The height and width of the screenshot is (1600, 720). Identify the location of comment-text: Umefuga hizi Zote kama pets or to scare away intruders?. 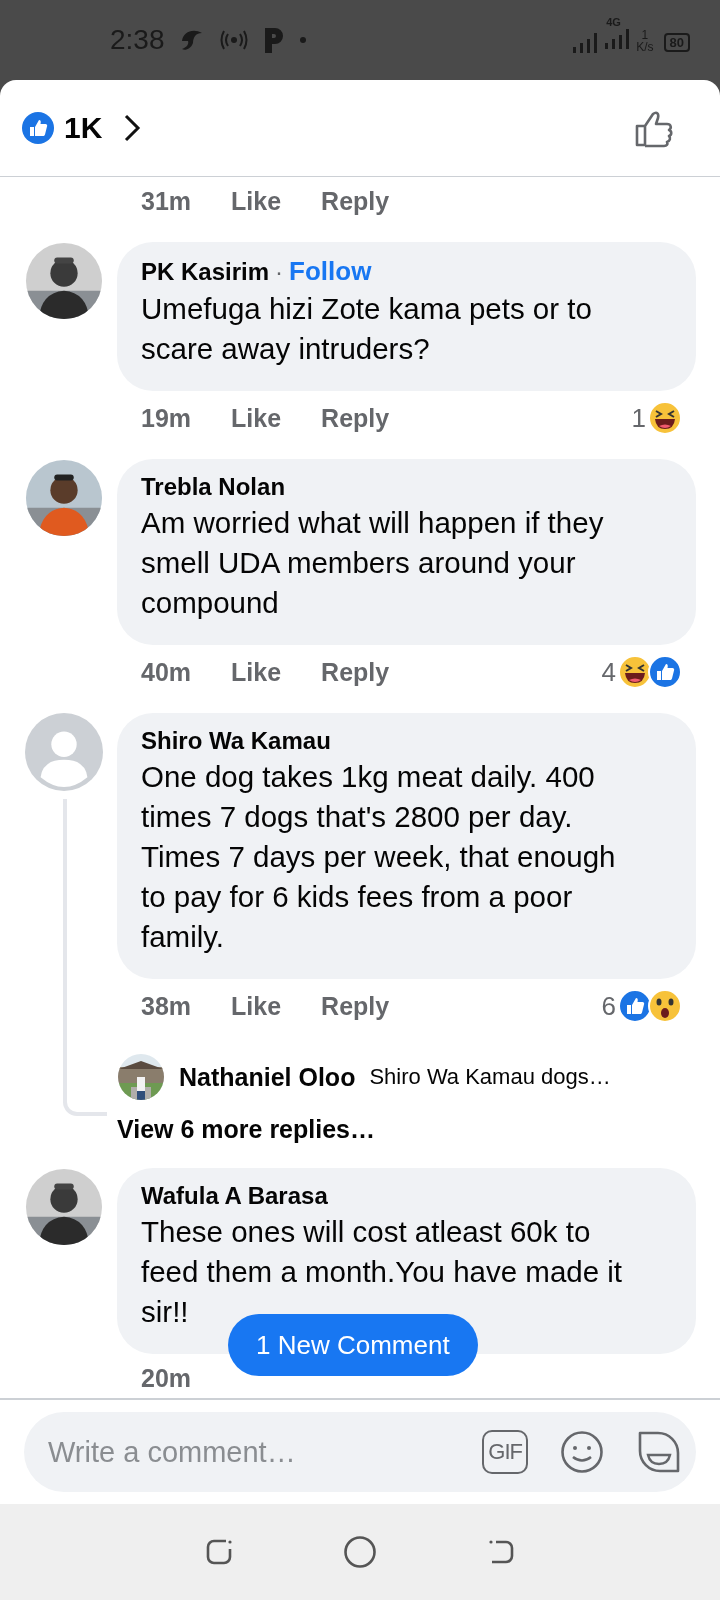
(367, 329).